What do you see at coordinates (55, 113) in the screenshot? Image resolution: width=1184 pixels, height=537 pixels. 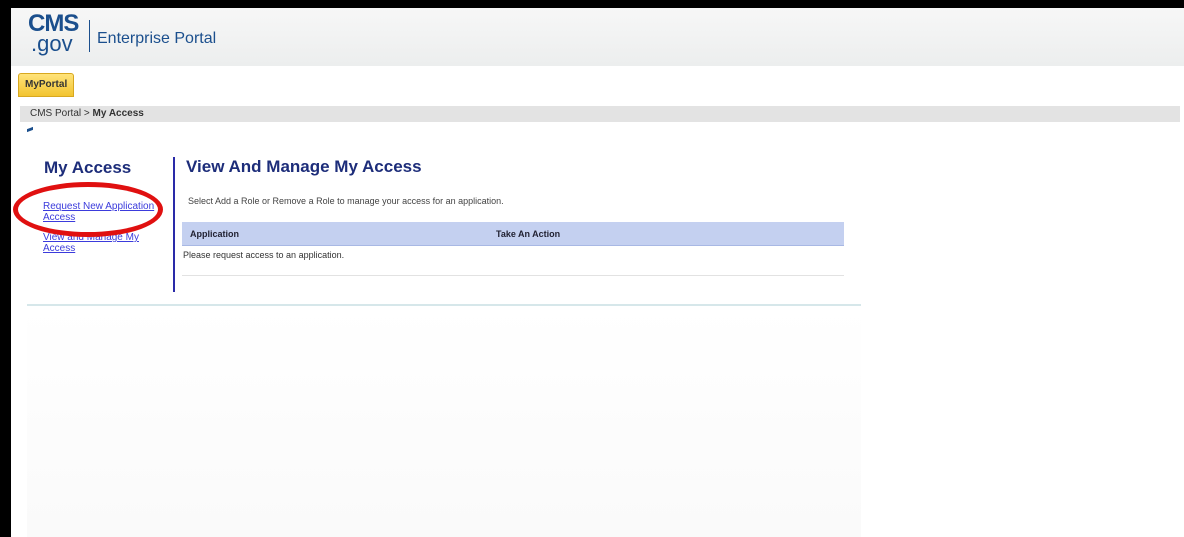 I see `breadcrumb-root-link: CMS Portal` at bounding box center [55, 113].